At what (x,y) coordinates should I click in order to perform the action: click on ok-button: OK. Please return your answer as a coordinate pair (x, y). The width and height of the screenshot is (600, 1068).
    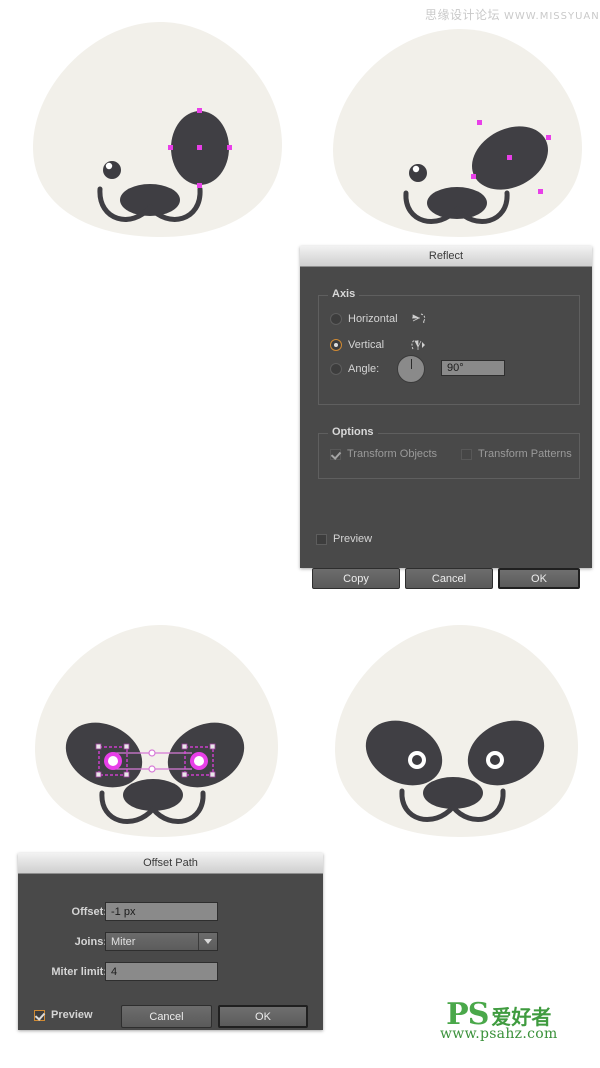
    Looking at the image, I should click on (539, 578).